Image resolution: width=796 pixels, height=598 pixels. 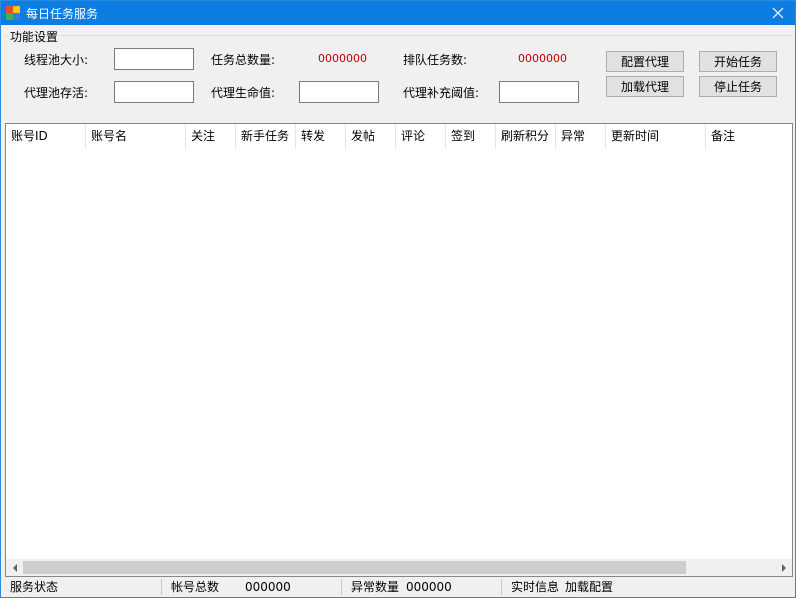 What do you see at coordinates (375, 587) in the screenshot?
I see `error-count-label: 异常数量` at bounding box center [375, 587].